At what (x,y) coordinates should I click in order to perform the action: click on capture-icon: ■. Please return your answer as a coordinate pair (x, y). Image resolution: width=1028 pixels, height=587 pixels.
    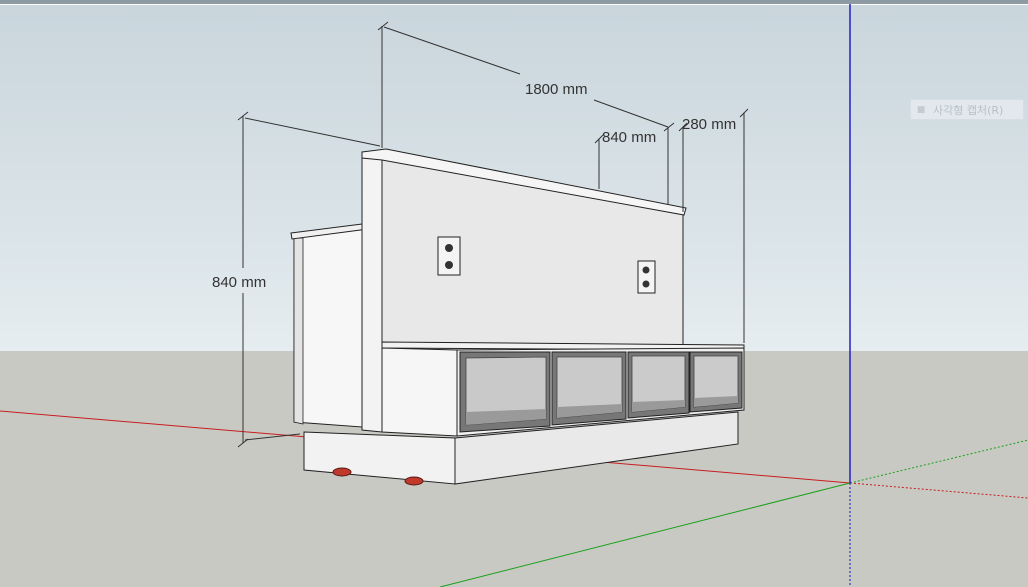
    Looking at the image, I should click on (921, 109).